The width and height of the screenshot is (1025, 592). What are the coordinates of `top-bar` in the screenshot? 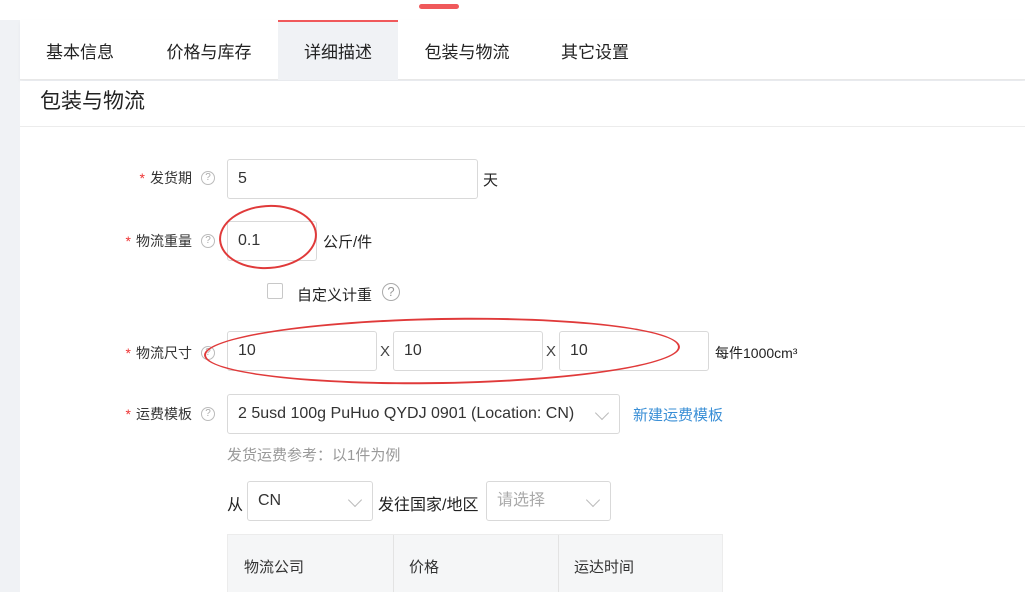 It's located at (512, 10).